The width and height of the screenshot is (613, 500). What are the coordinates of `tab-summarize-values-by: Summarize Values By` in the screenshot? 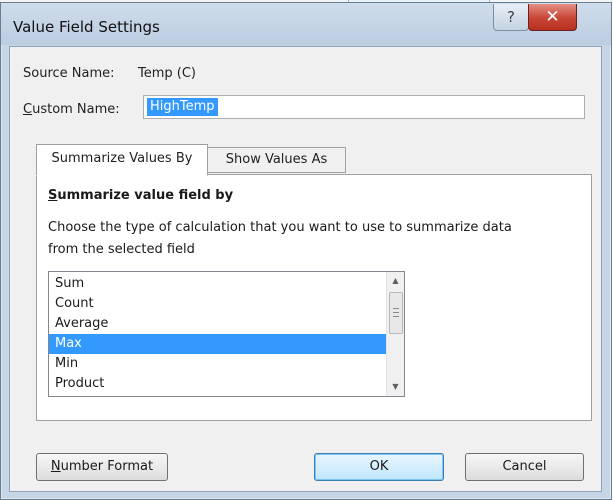 It's located at (122, 160).